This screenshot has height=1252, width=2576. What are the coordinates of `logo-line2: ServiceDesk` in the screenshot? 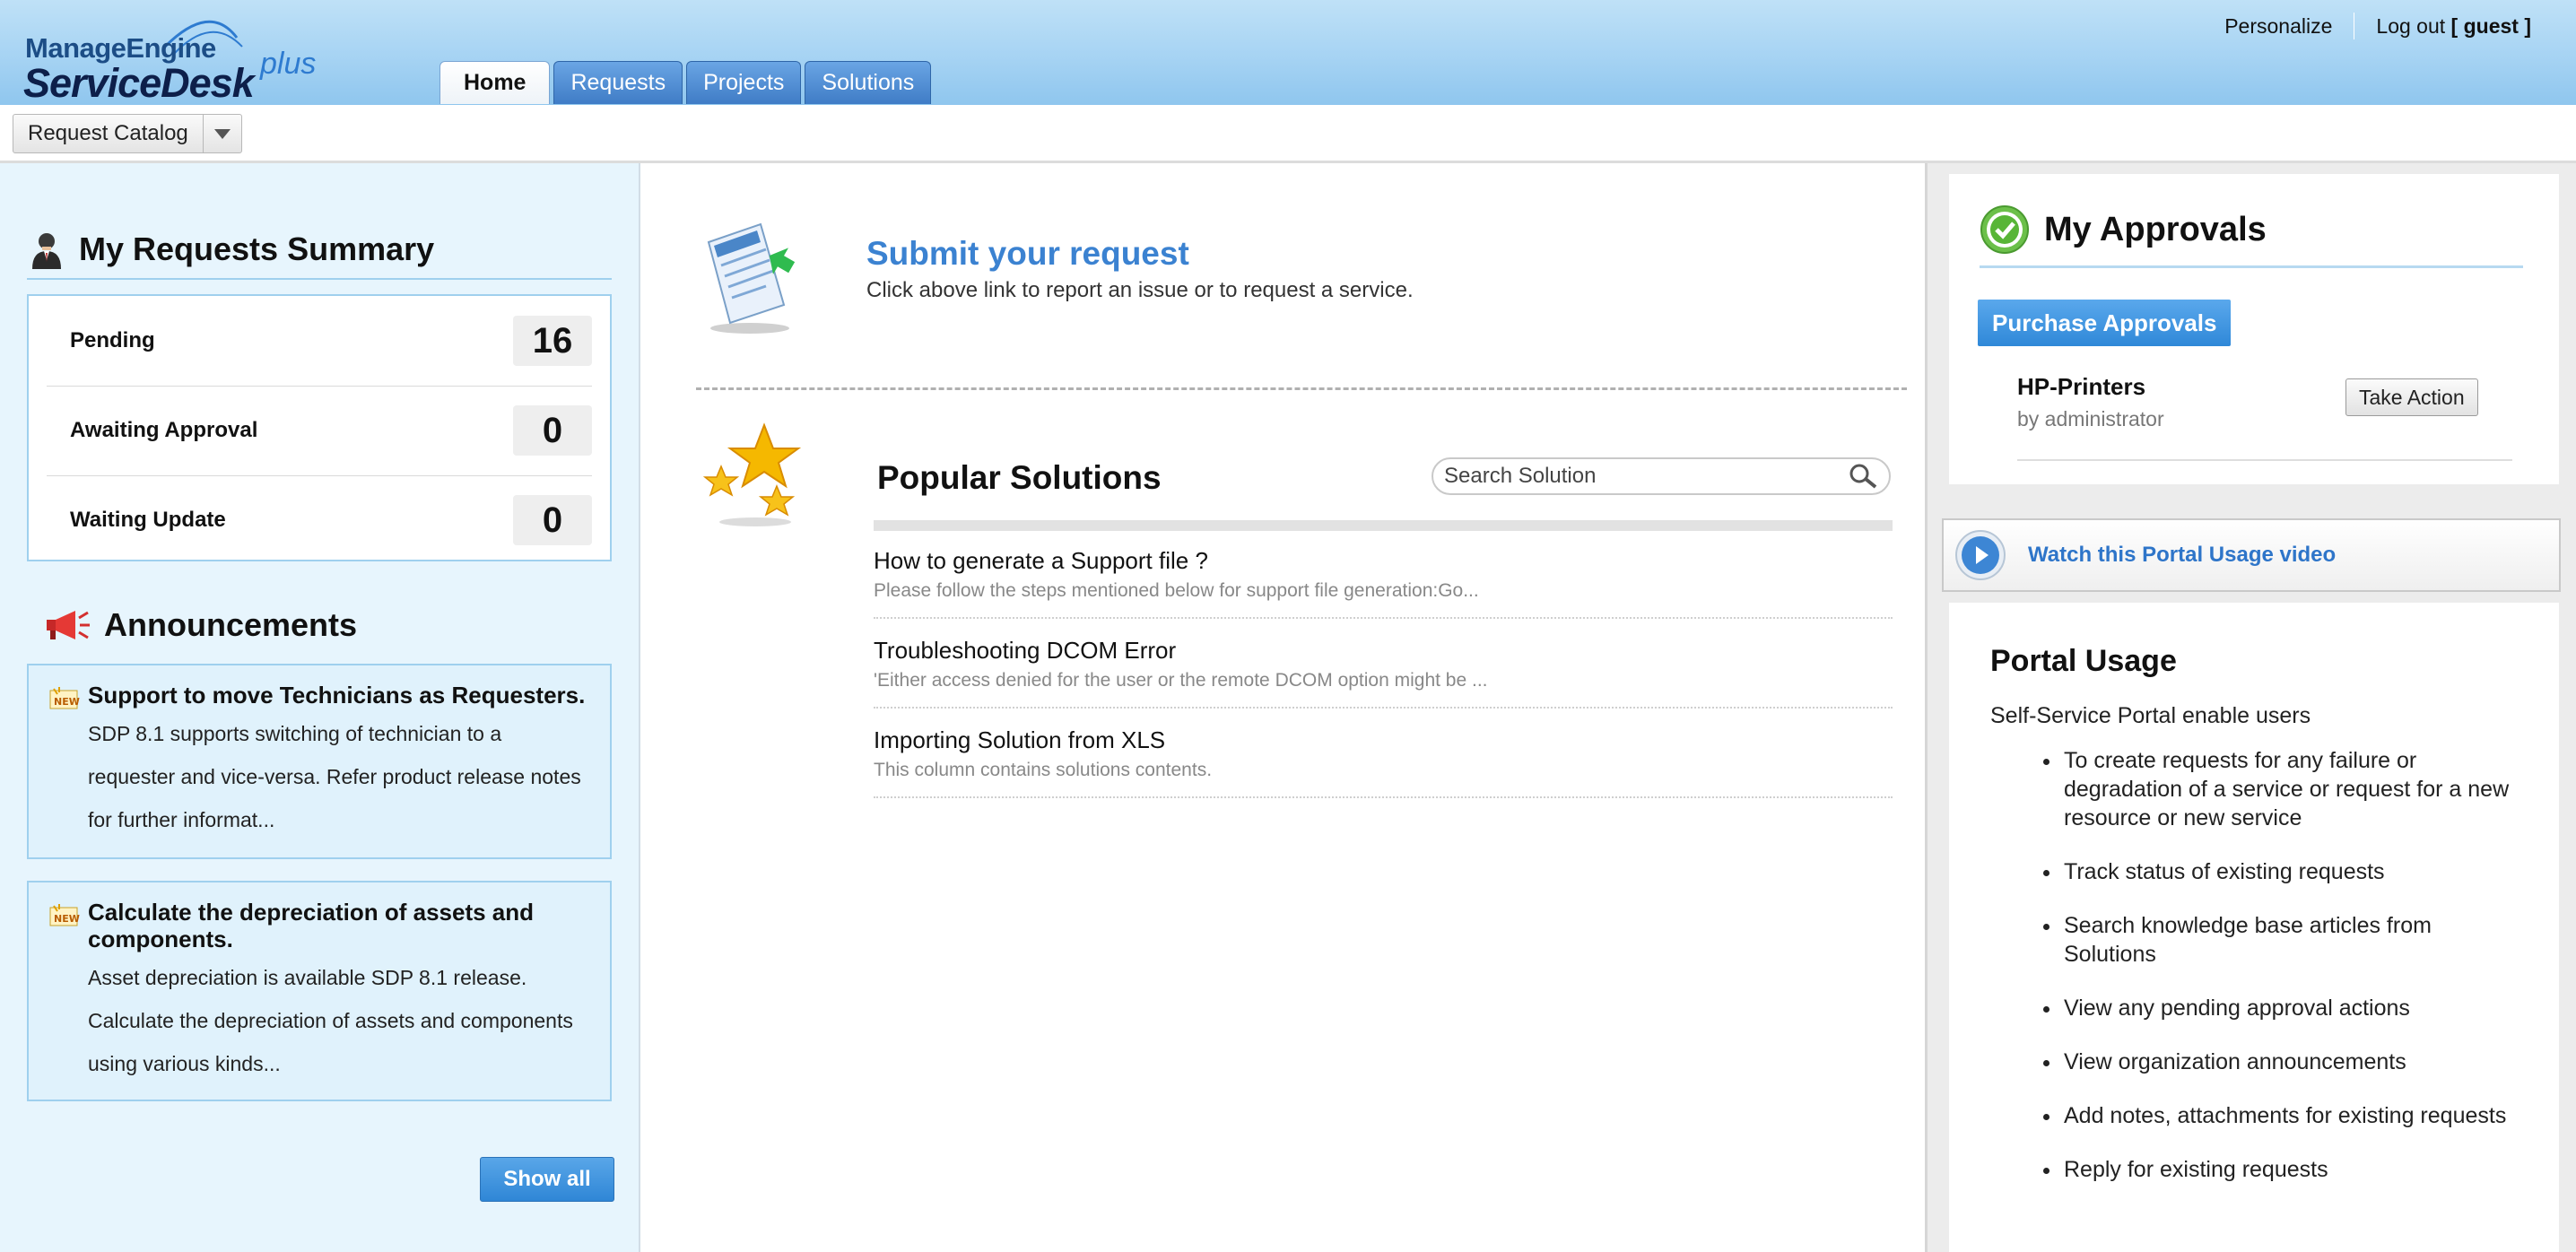 It's located at (139, 83).